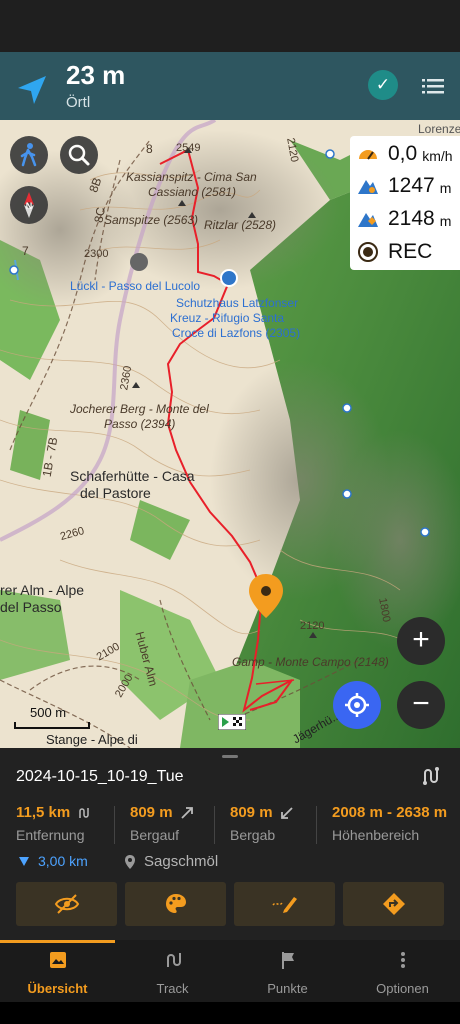 The width and height of the screenshot is (460, 1024). I want to click on stat-distance: 11,5 km Entfernung, so click(53, 823).